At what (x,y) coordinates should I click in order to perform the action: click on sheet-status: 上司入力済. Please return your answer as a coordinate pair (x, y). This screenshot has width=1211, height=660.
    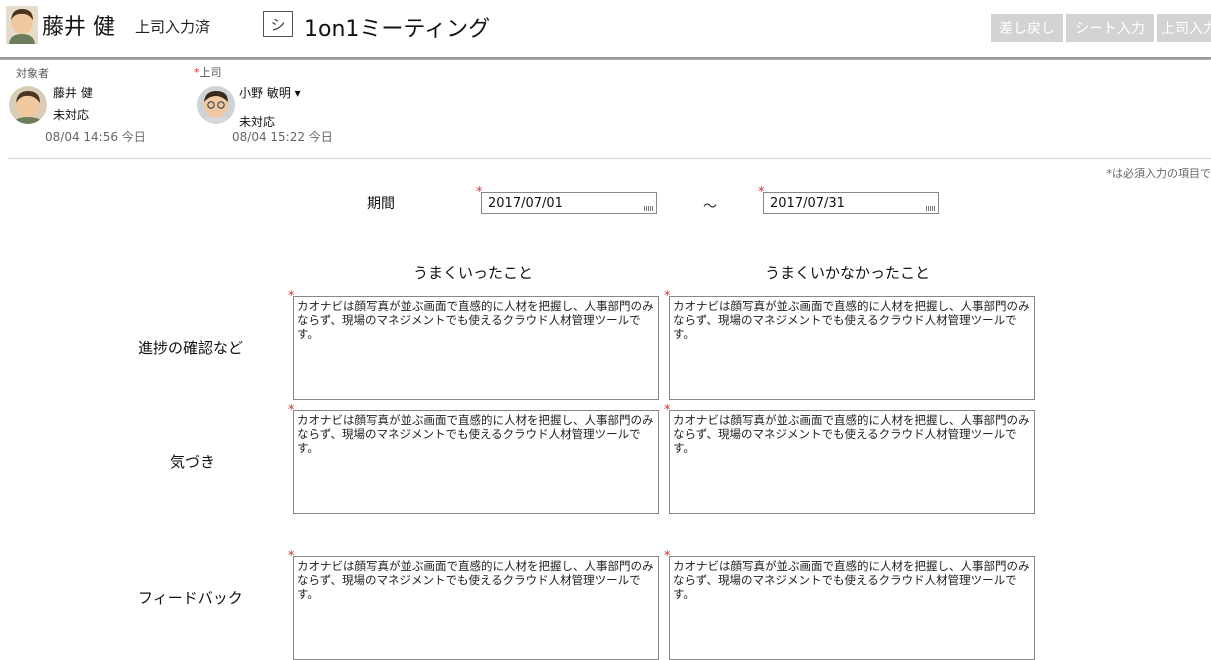
    Looking at the image, I should click on (172, 26).